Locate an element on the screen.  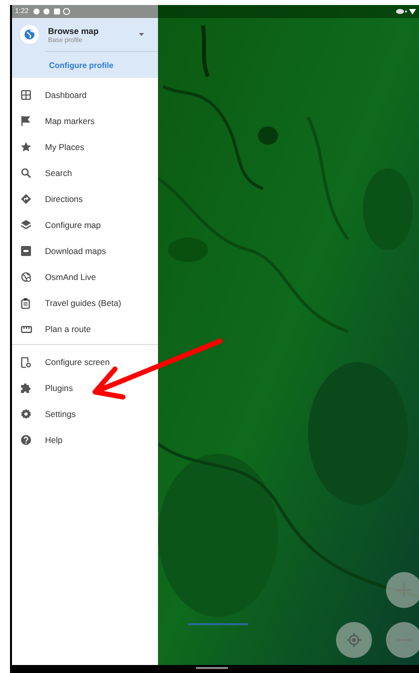
search-icon is located at coordinates (26, 173).